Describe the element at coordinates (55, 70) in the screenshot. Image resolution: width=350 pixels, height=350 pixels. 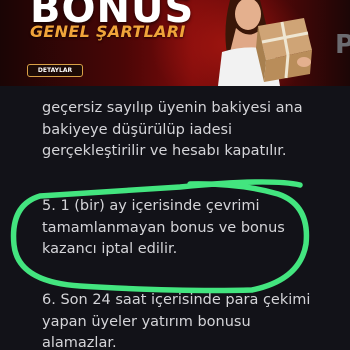
I see `details-button: DETAYLAR` at that location.